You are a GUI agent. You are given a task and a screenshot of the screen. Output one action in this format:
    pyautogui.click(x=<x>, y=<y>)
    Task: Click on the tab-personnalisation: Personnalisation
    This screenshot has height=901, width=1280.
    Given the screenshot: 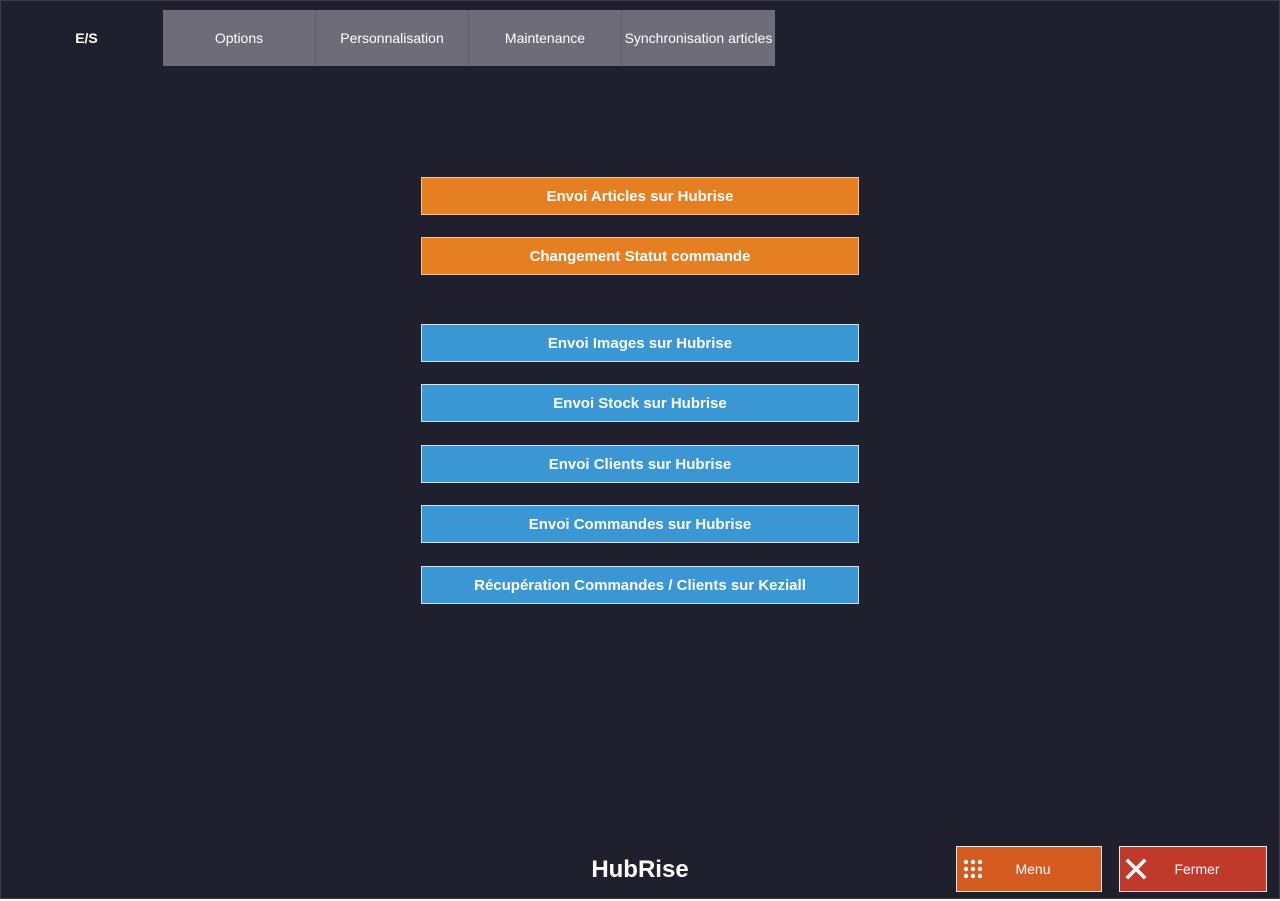 What is the action you would take?
    pyautogui.click(x=392, y=38)
    